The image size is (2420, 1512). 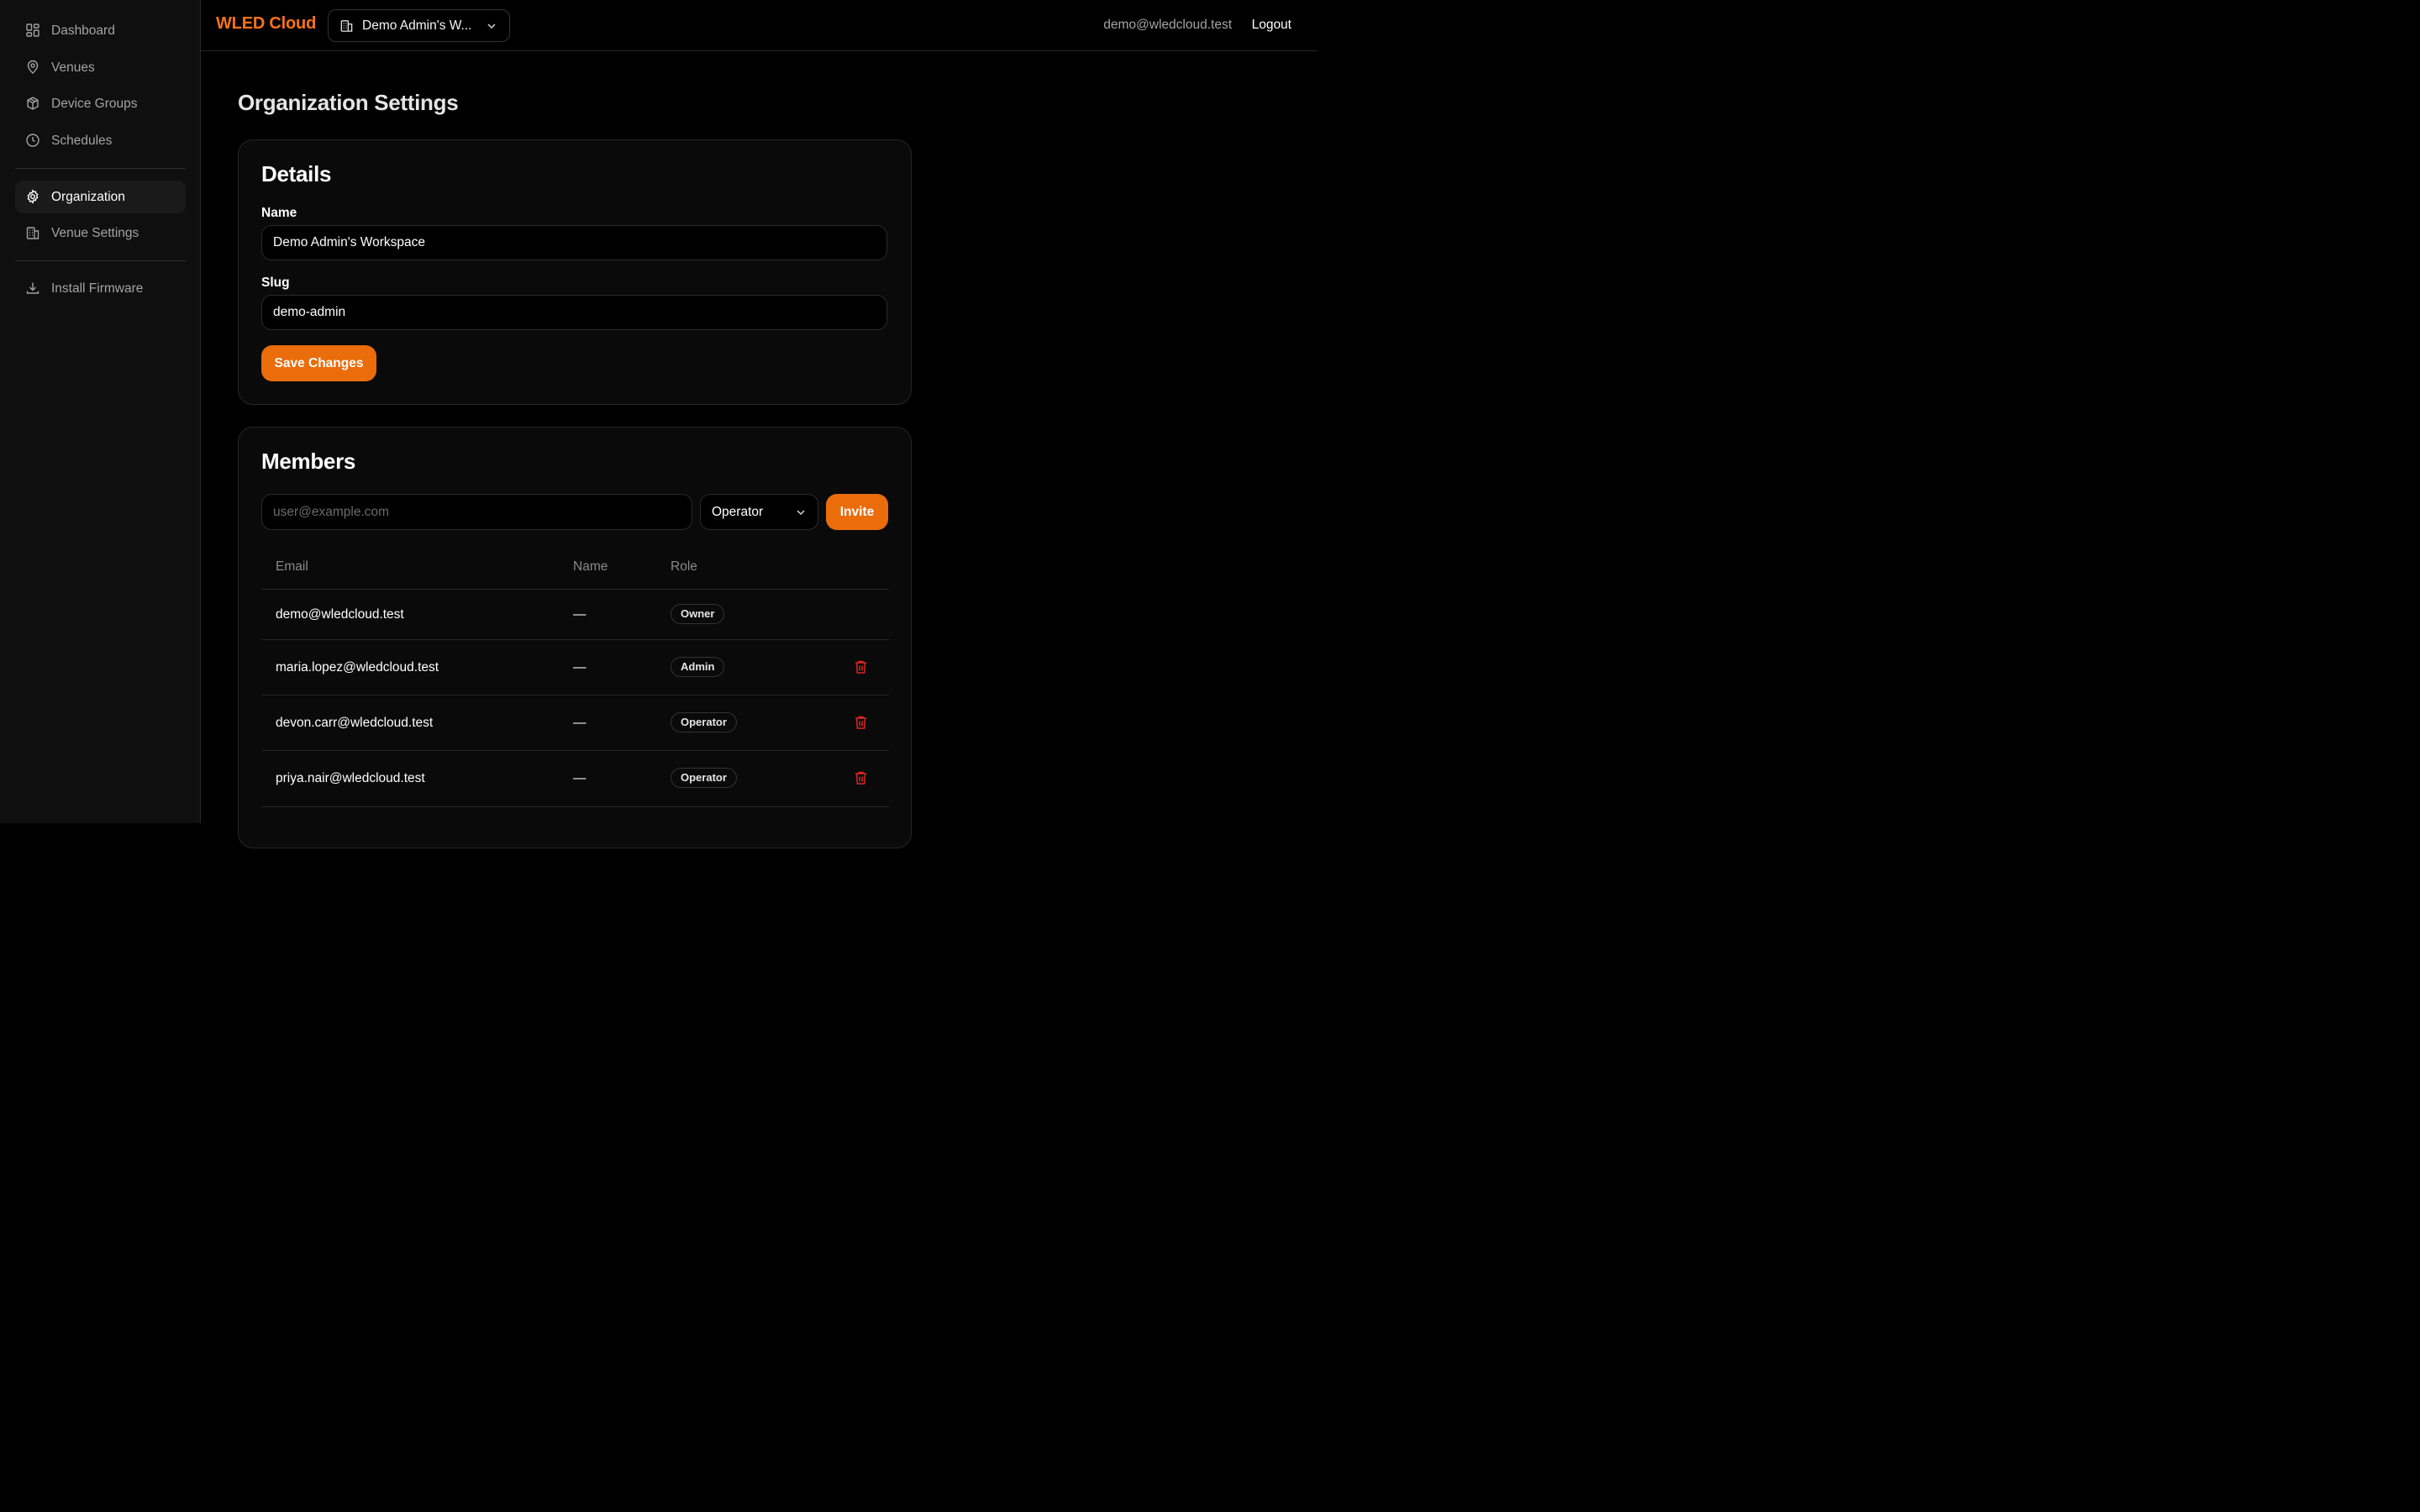 I want to click on table-row: maria.lopez@wledcloud.test — Admin, so click(x=575, y=667).